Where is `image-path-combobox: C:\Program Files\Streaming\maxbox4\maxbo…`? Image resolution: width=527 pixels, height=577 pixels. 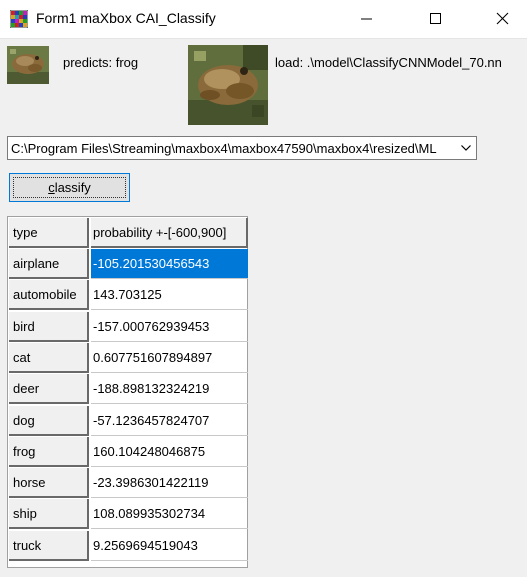
image-path-combobox: C:\Program Files\Streaming\maxbox4\maxbo… is located at coordinates (242, 148).